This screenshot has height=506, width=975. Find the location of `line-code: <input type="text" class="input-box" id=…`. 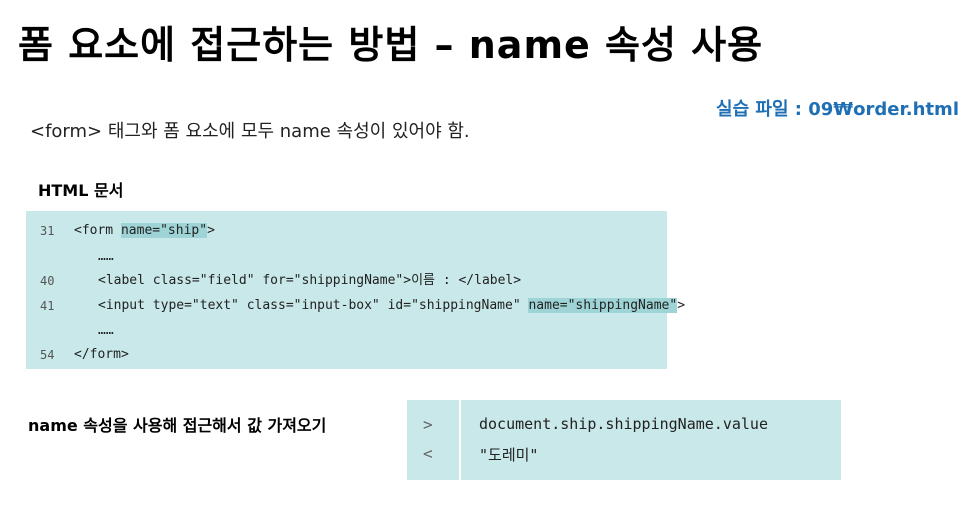

line-code: <input type="text" class="input-box" id=… is located at coordinates (391, 306).